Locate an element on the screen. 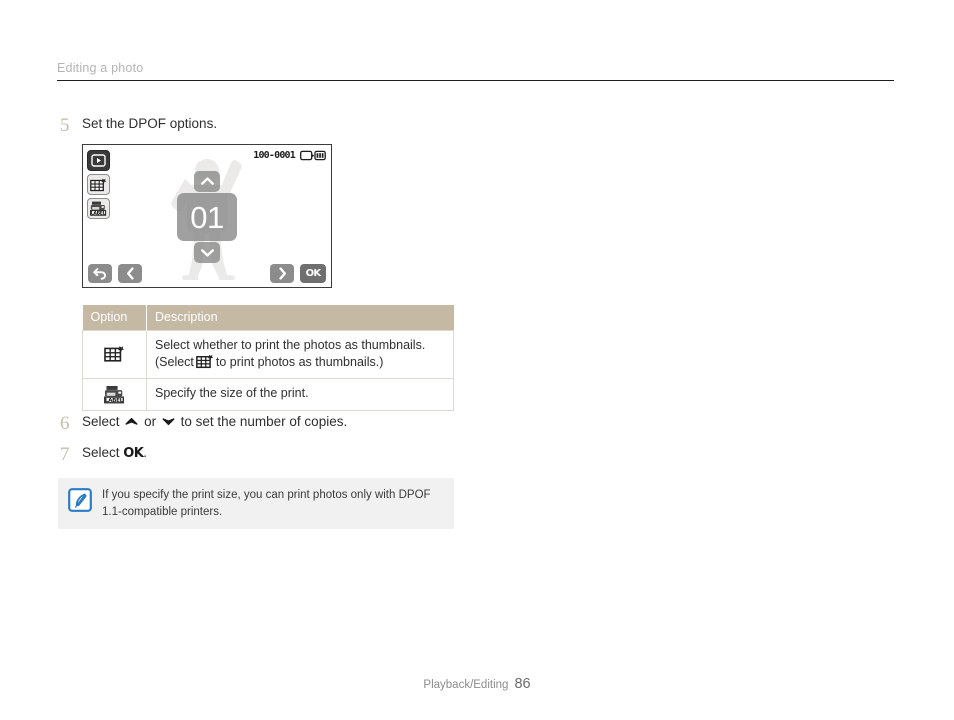  page-footer: Playback/Editing 86 is located at coordinates (477, 684).